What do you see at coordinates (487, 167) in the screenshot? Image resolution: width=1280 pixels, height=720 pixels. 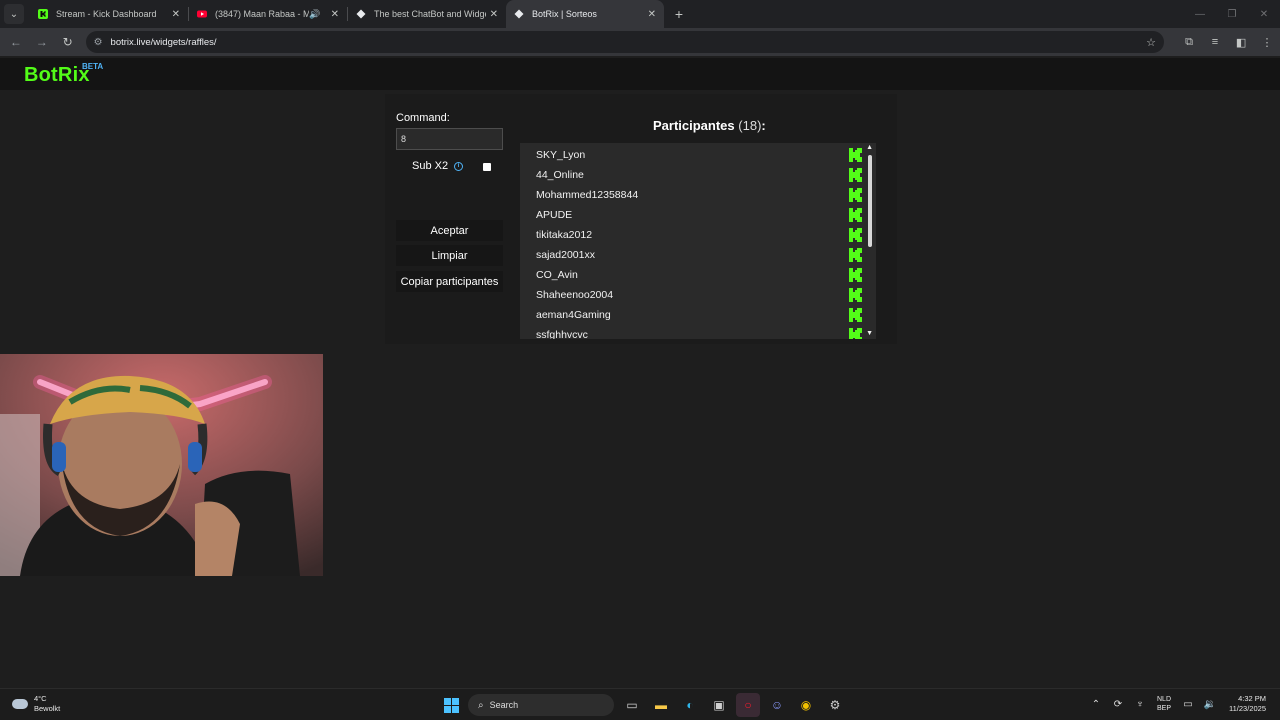 I see `subx2-checkbox` at bounding box center [487, 167].